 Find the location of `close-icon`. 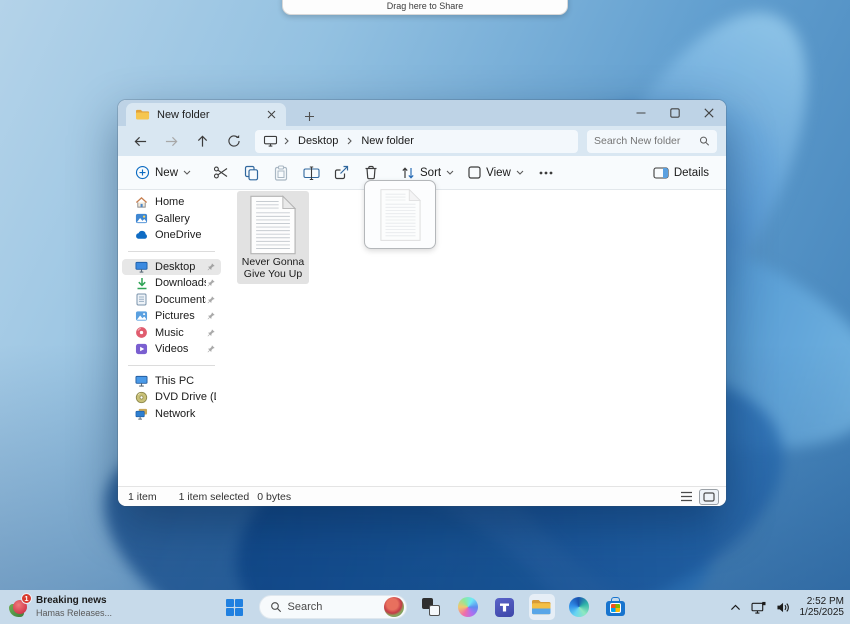

close-icon is located at coordinates (709, 113).